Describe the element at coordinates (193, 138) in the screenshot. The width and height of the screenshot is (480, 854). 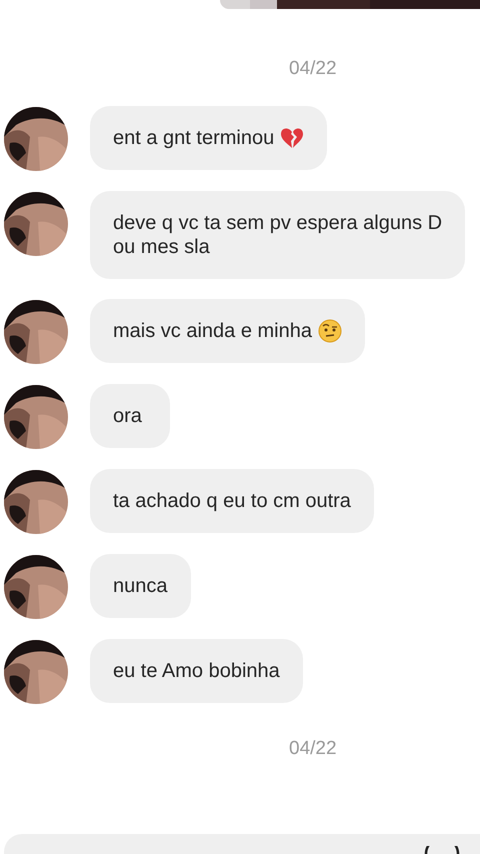
I see `message-text: ent a gnt terminou` at that location.